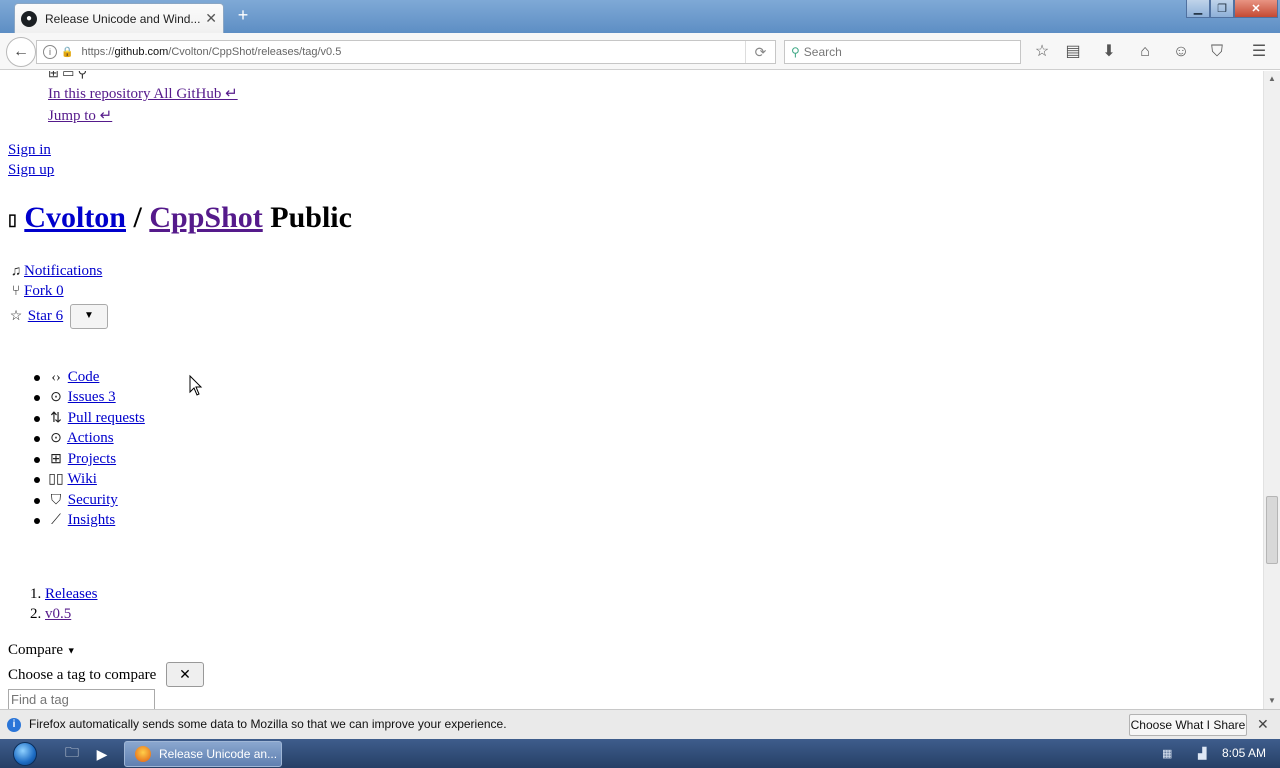 This screenshot has height=768, width=1280. What do you see at coordinates (102, 754) in the screenshot?
I see `media-player-taskbar-icon: ▶` at bounding box center [102, 754].